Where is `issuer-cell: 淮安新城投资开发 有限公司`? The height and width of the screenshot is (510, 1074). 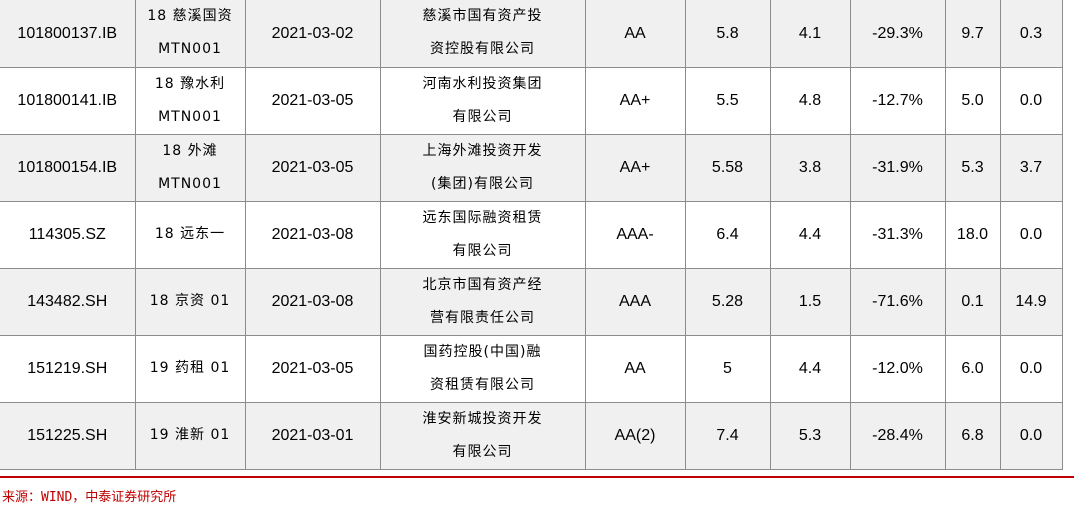
issuer-cell: 淮安新城投资开发 有限公司 is located at coordinates (483, 436).